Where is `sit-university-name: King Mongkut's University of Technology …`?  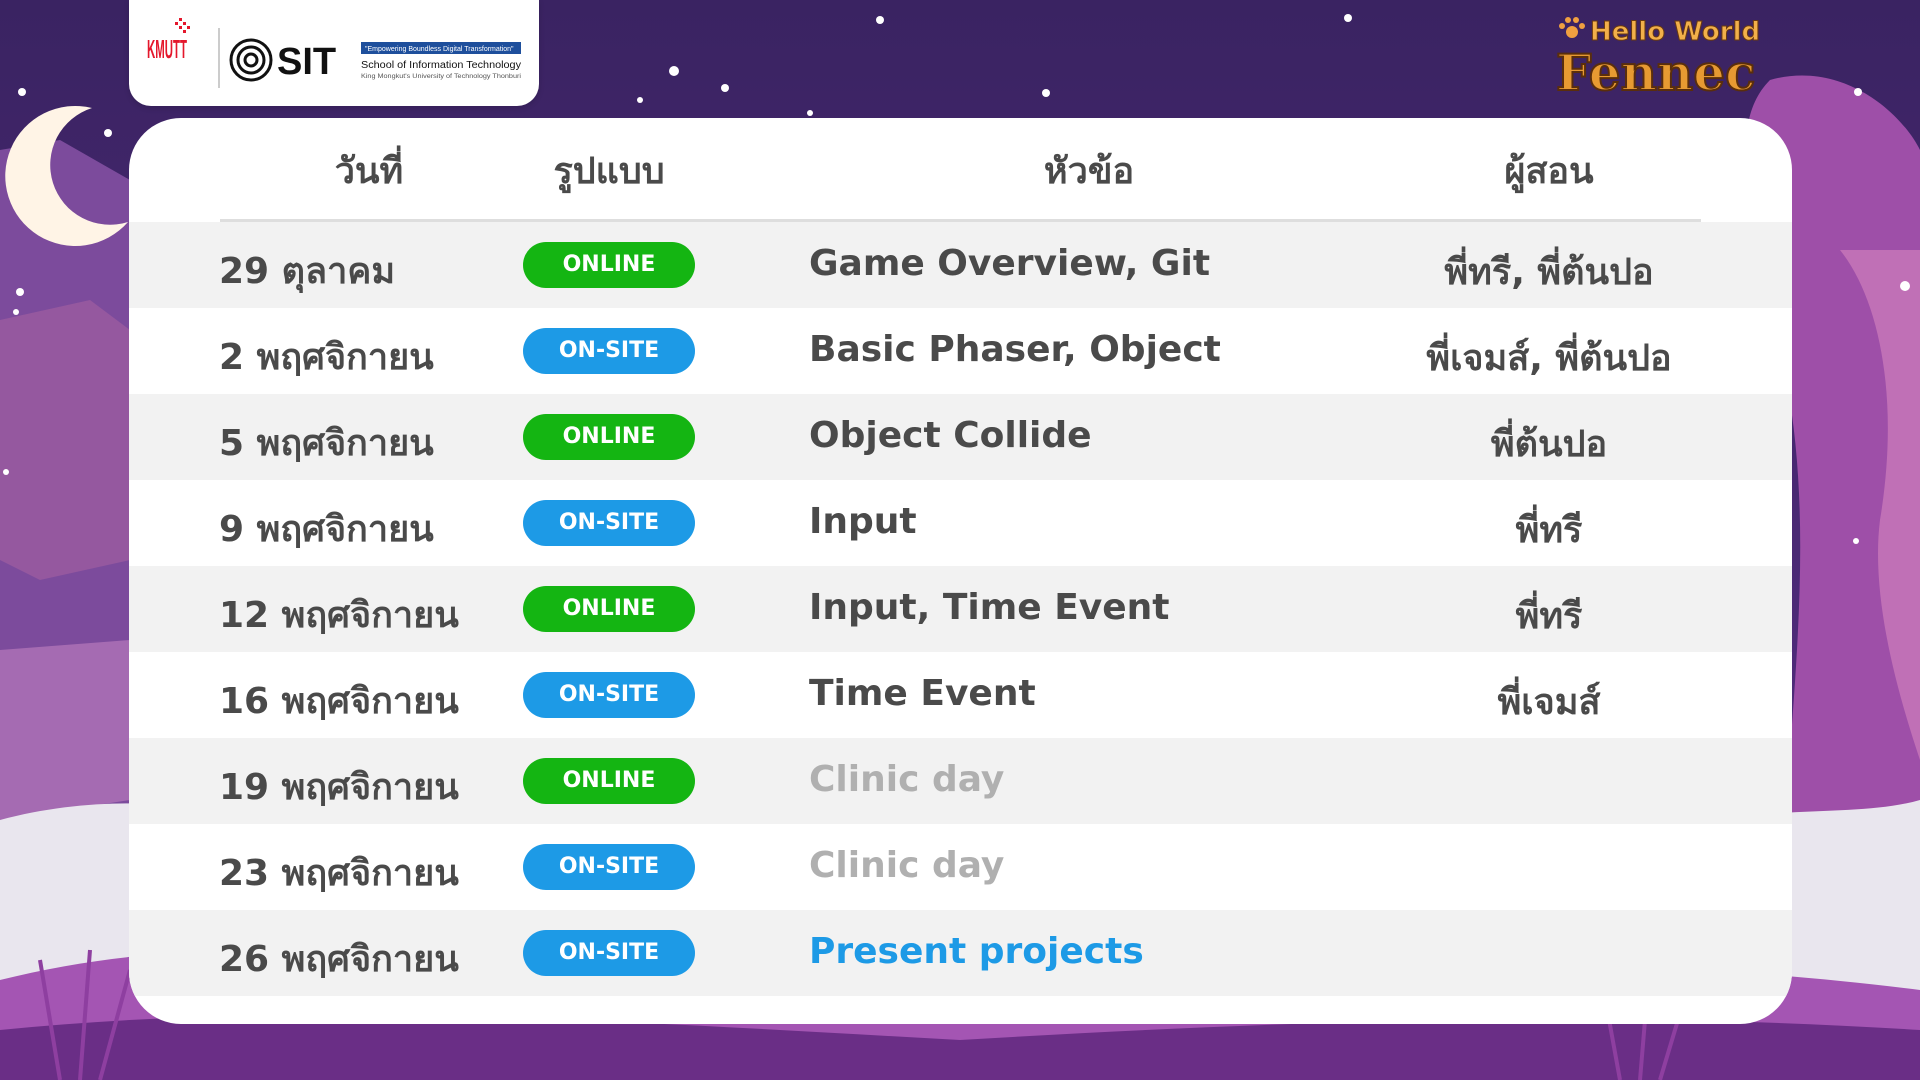 sit-university-name: King Mongkut's University of Technology … is located at coordinates (441, 77).